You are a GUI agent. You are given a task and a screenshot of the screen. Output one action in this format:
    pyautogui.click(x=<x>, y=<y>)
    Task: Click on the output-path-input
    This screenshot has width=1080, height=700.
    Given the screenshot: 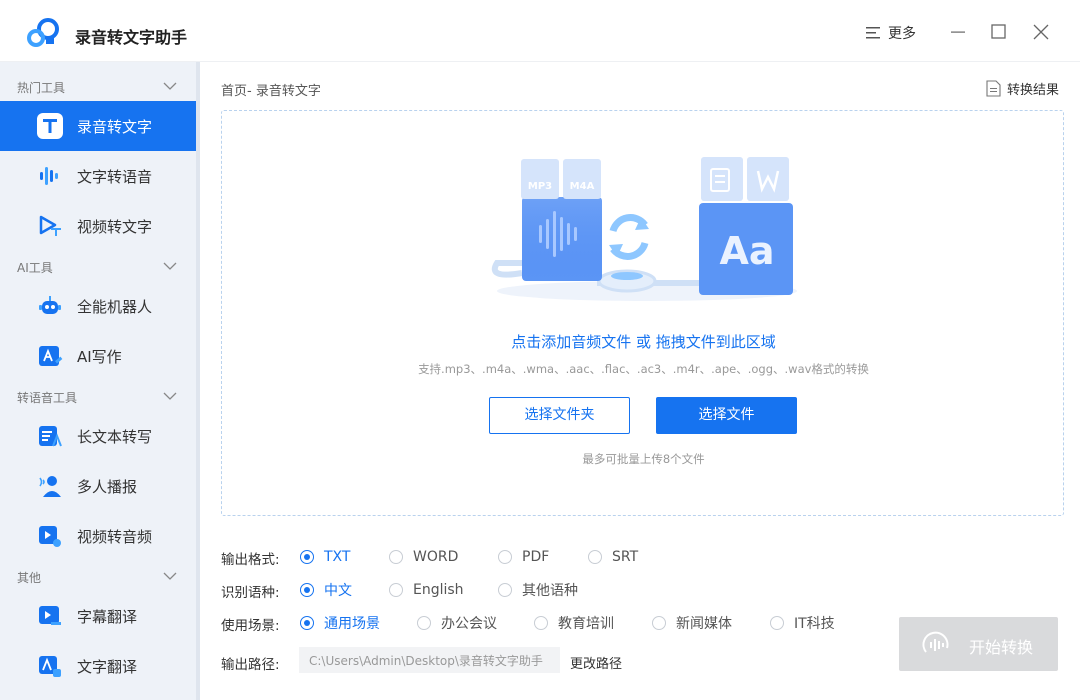 What is the action you would take?
    pyautogui.click(x=429, y=660)
    